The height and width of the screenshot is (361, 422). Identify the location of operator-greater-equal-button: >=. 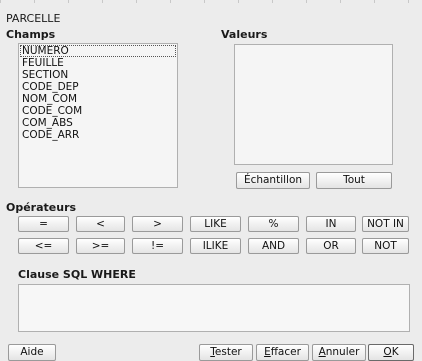
(100, 246).